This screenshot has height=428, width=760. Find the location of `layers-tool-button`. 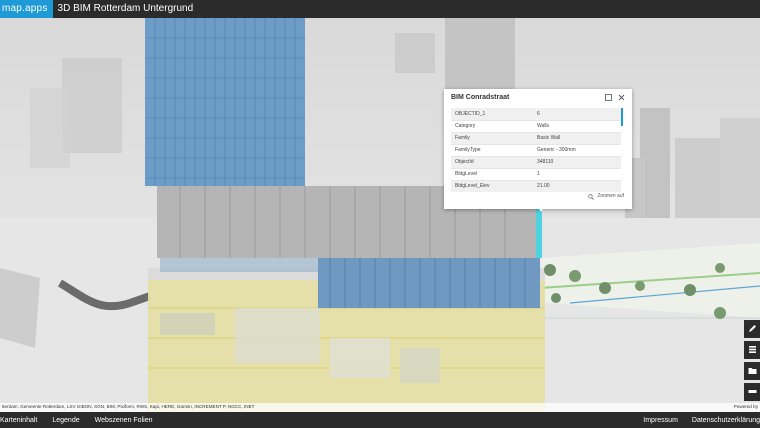

layers-tool-button is located at coordinates (752, 350).